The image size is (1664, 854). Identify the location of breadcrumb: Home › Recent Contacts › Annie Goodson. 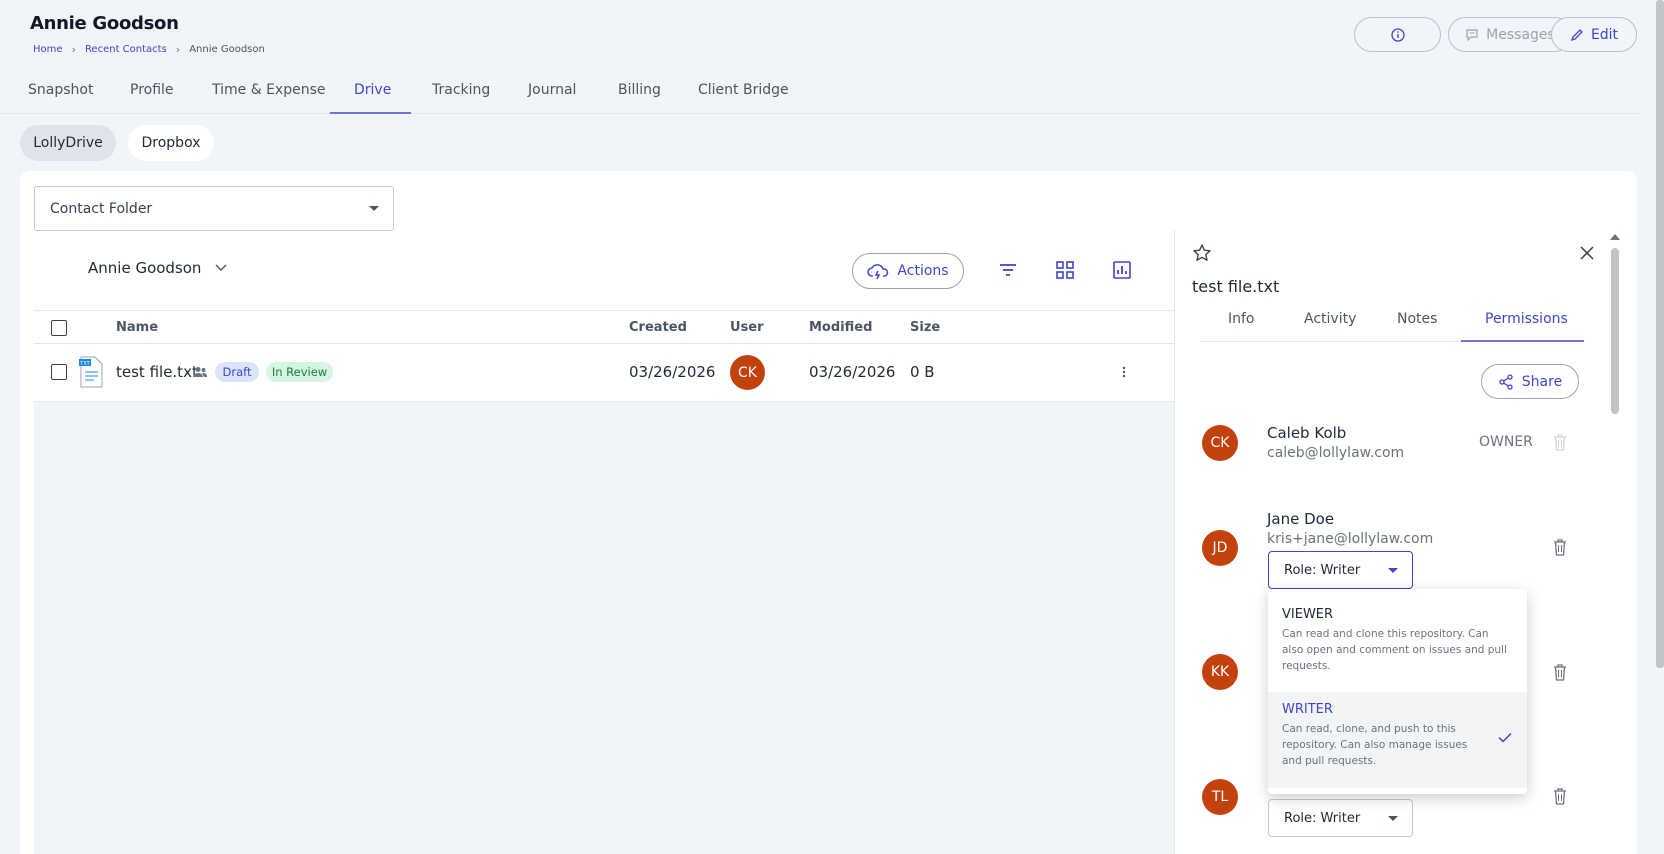
(149, 49).